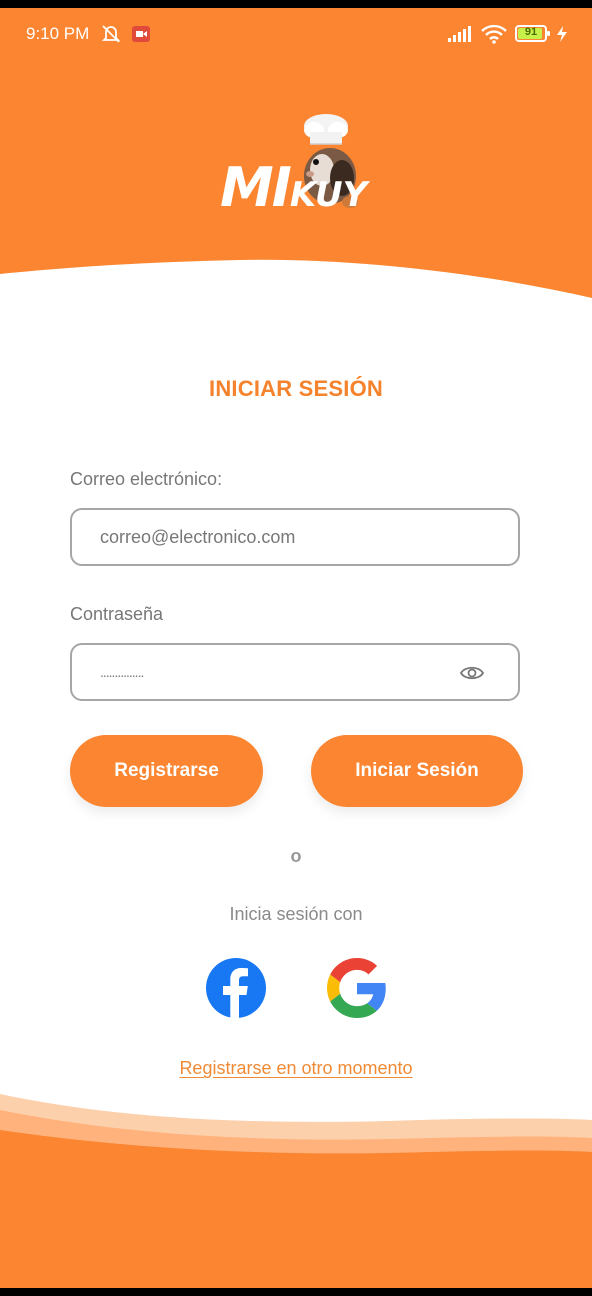 This screenshot has height=1296, width=592. I want to click on status-time: 9:10 PM, so click(58, 33).